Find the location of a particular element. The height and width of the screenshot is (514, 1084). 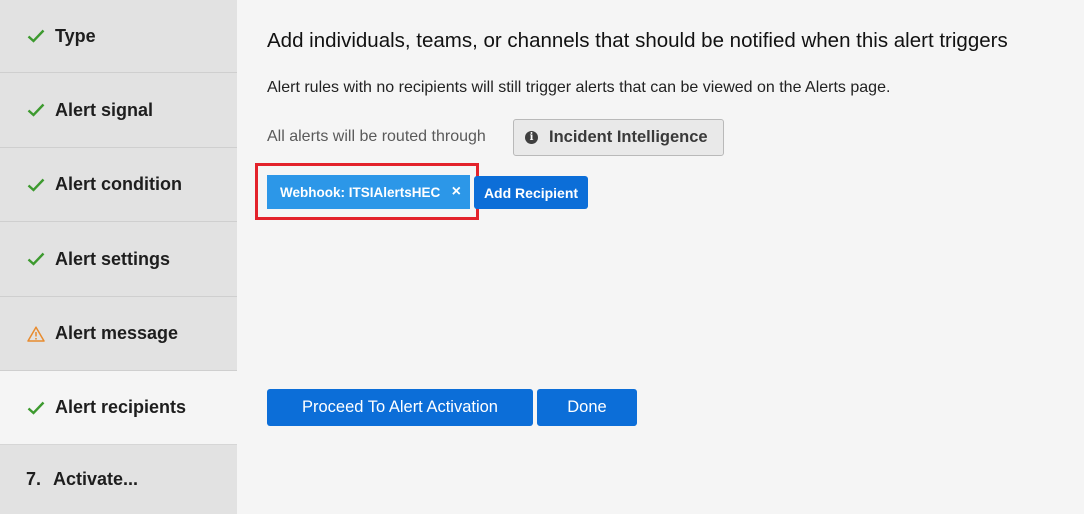

done-button: Done is located at coordinates (587, 407).